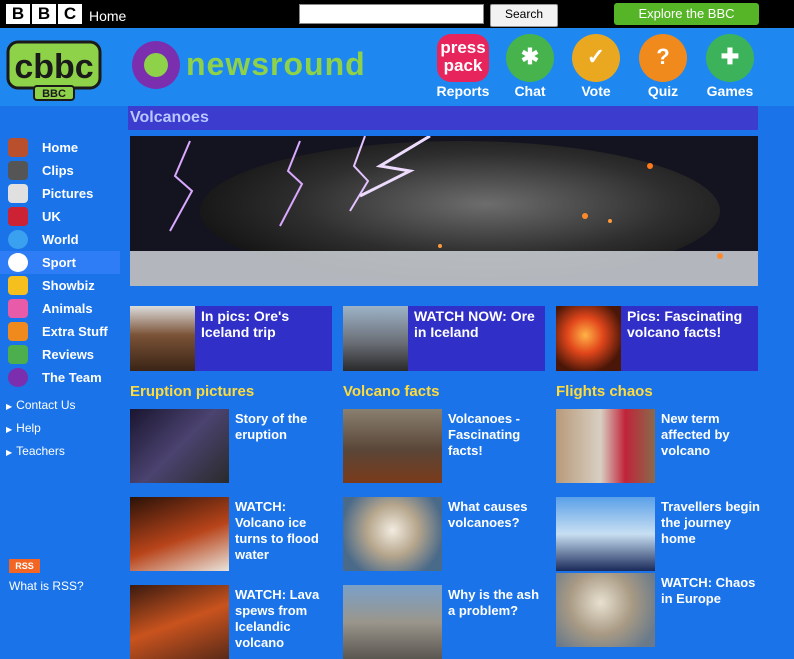 The height and width of the screenshot is (659, 794). I want to click on teachers-label: Teachers, so click(40, 451).